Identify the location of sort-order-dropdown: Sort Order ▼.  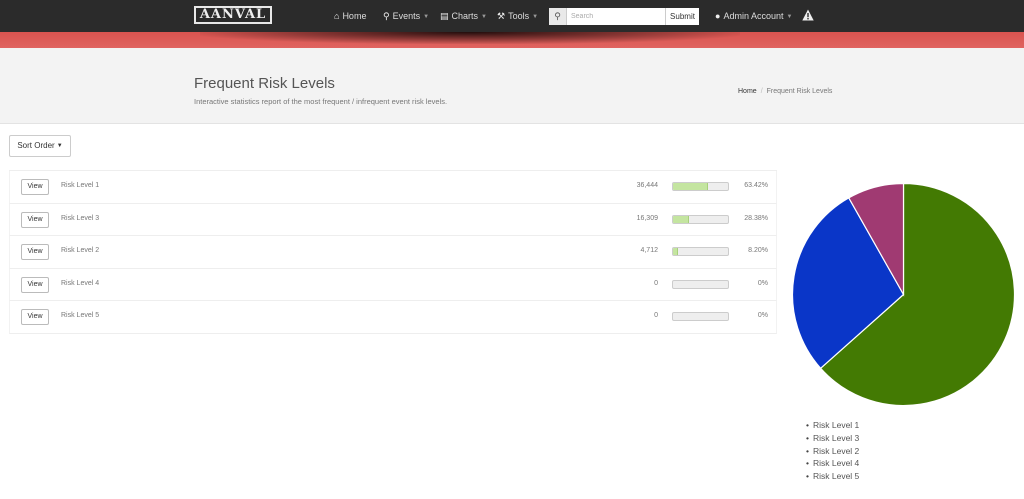
(40, 146).